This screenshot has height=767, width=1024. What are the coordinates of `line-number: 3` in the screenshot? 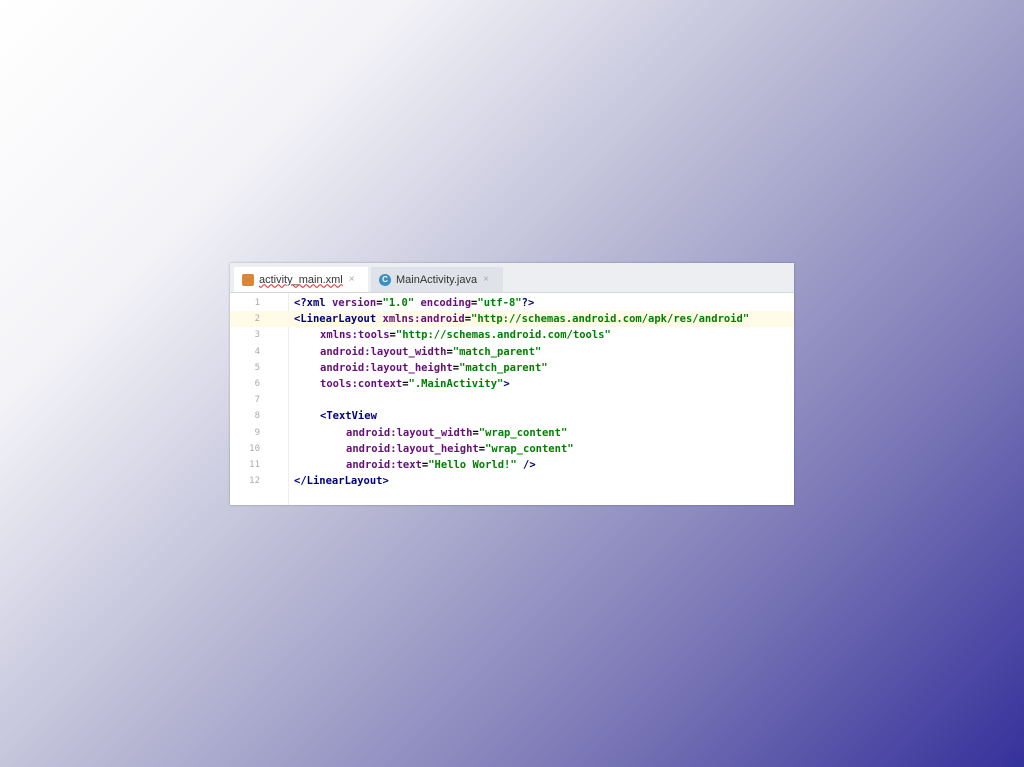 It's located at (257, 335).